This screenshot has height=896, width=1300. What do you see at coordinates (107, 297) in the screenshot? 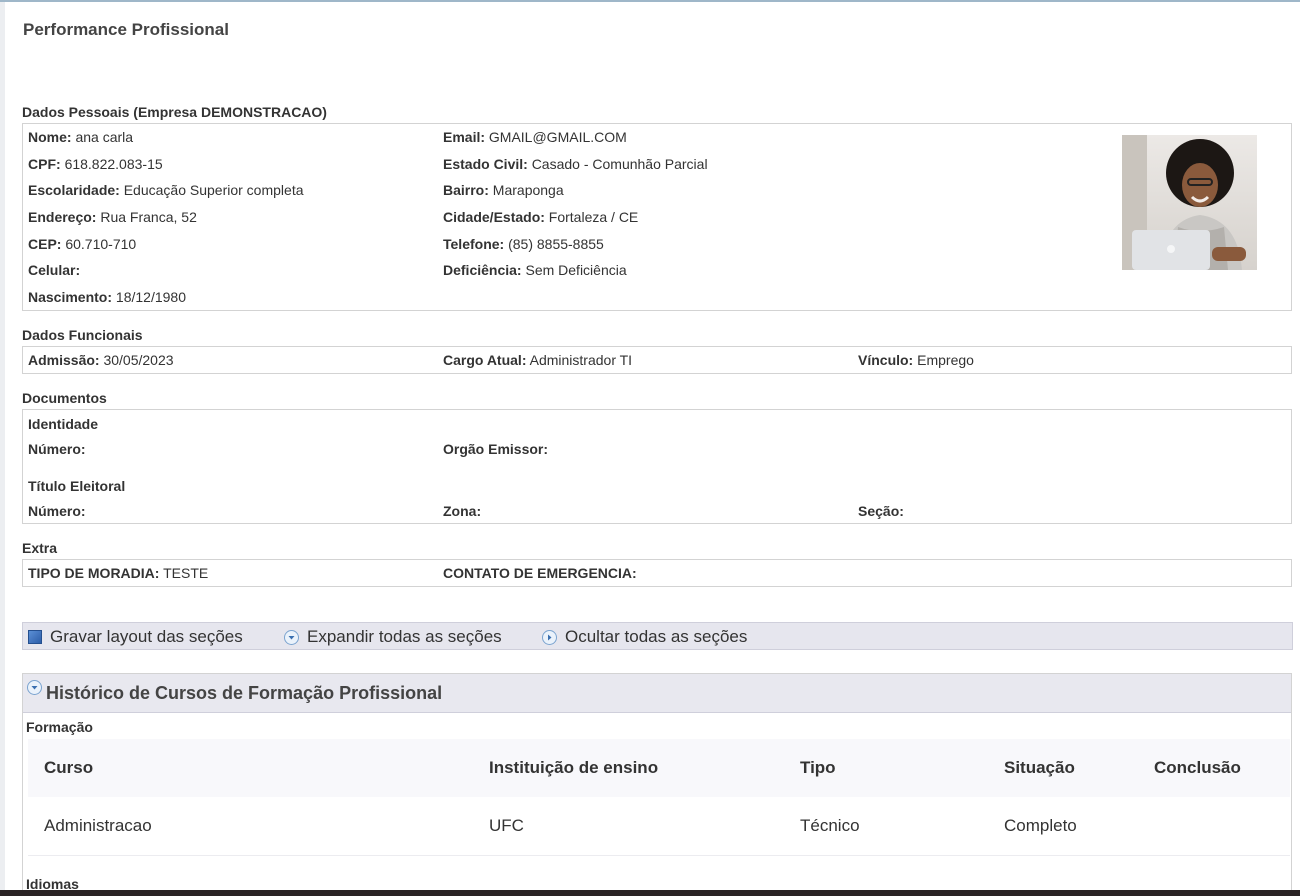
I see `field-nascimento: Nascimento: 18/12/1980` at bounding box center [107, 297].